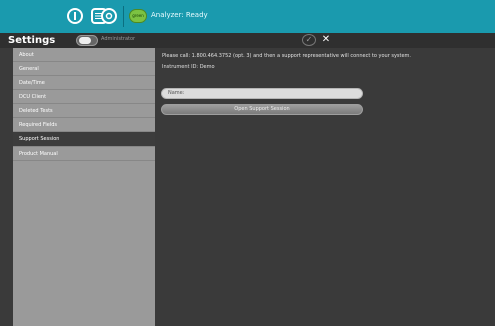 The height and width of the screenshot is (326, 495). I want to click on sidebar-item-deleted-tests: Deleted Tests, so click(84, 111).